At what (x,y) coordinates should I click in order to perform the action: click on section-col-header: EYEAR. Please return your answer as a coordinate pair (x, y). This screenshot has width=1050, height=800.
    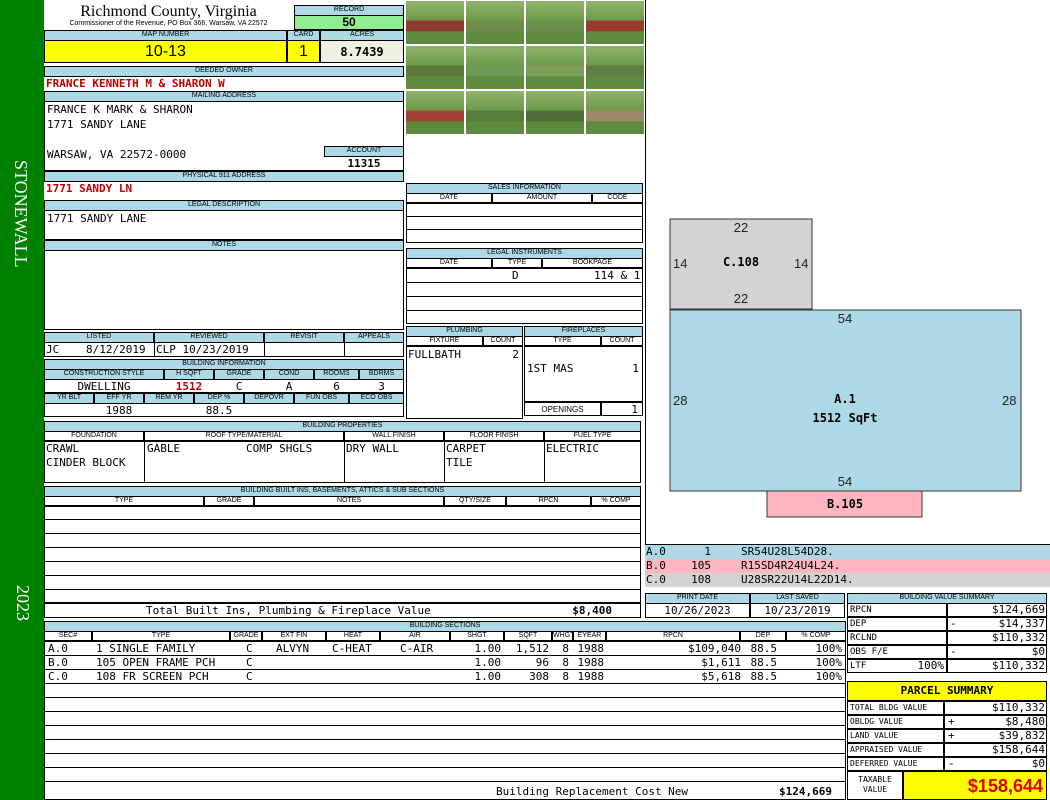
    Looking at the image, I should click on (589, 636).